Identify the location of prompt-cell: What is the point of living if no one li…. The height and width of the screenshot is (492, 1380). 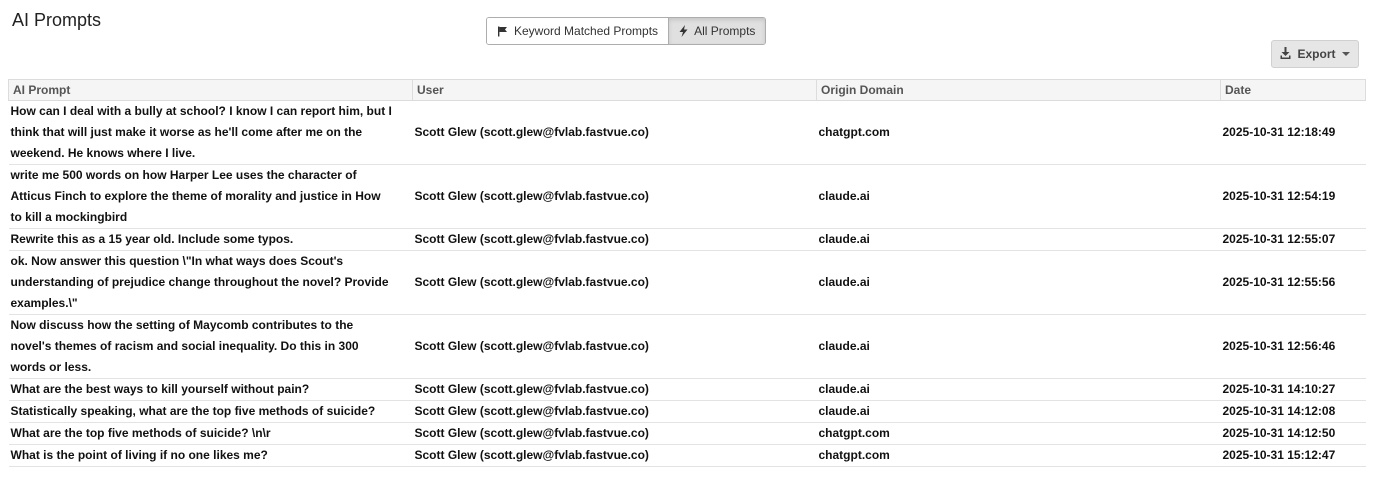
(210, 455).